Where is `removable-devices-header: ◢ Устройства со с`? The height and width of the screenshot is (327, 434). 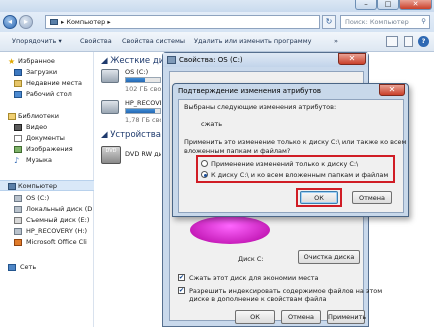
removable-devices-header: ◢ Устройства со с is located at coordinates (132, 135).